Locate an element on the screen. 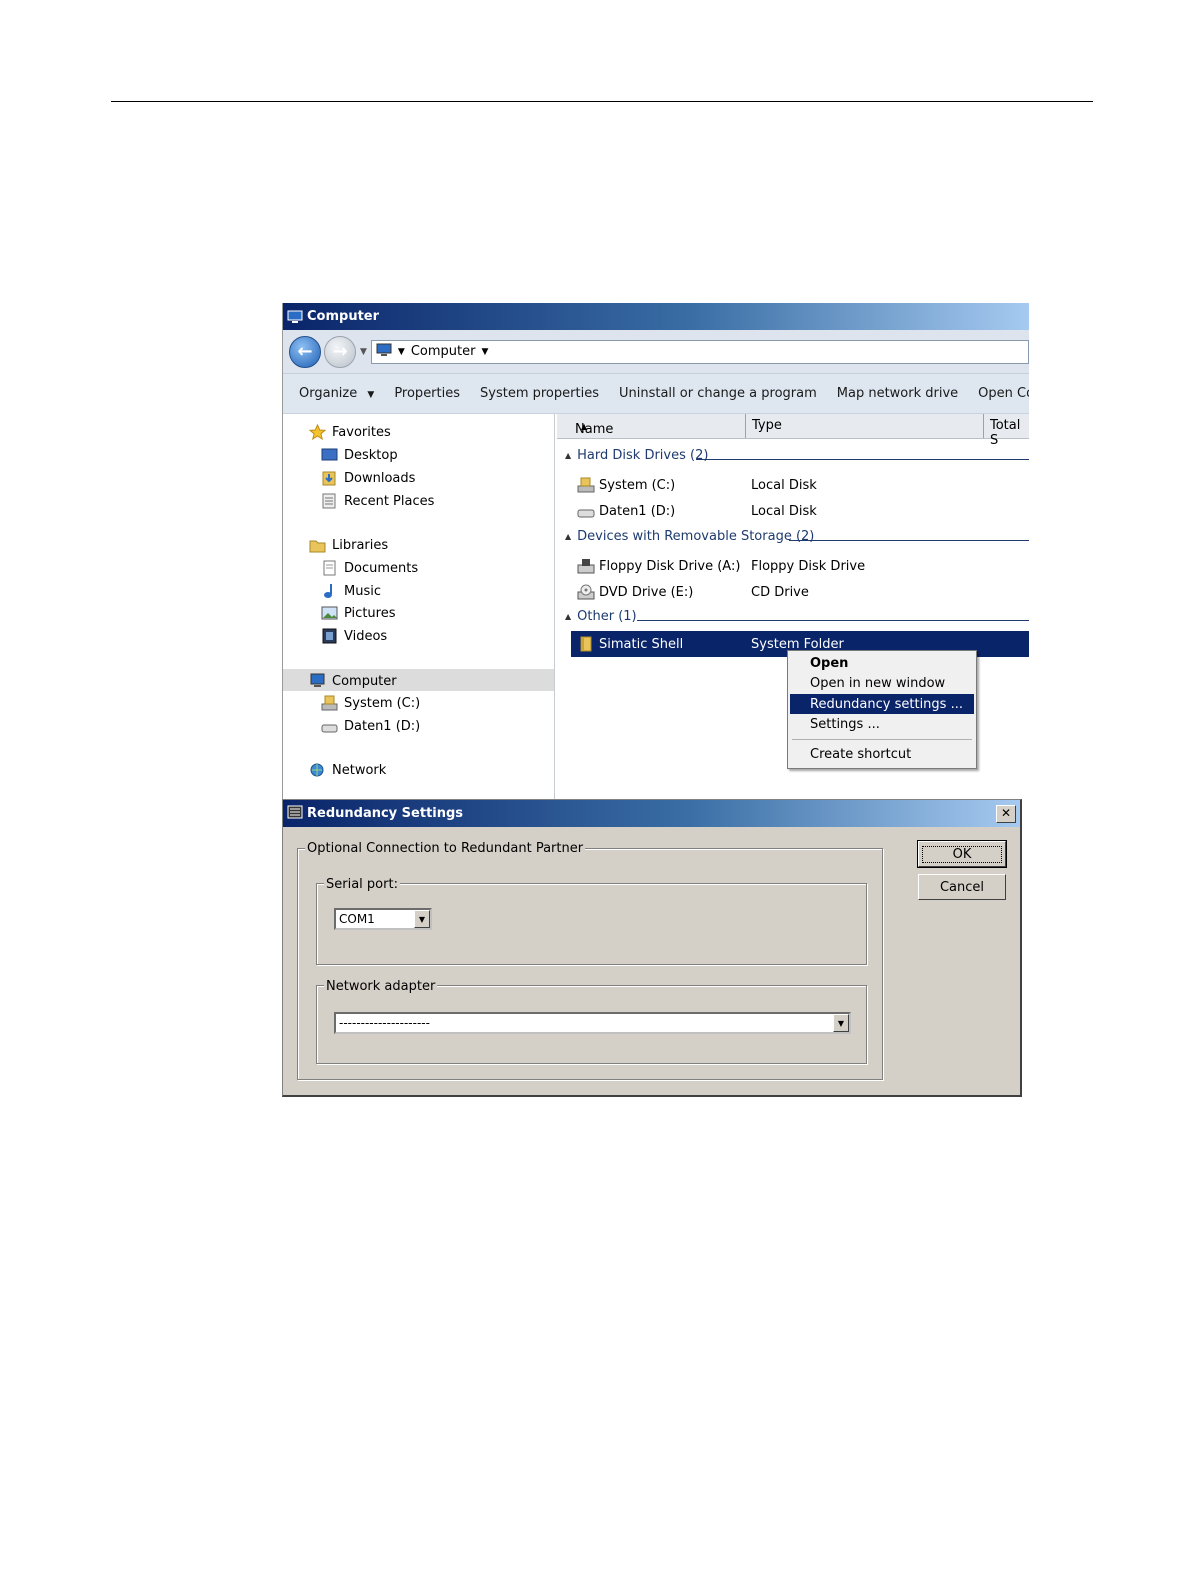 This screenshot has height=1587, width=1191. nav-item-libraries: Libraries is located at coordinates (348, 545).